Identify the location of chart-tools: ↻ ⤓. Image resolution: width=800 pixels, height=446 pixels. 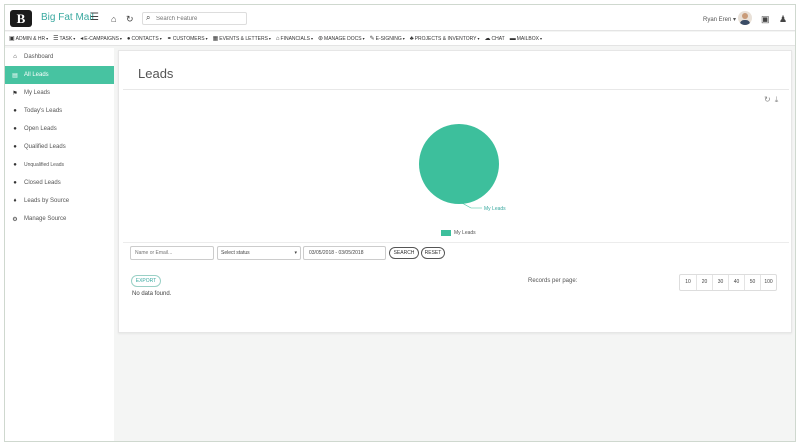
(769, 100).